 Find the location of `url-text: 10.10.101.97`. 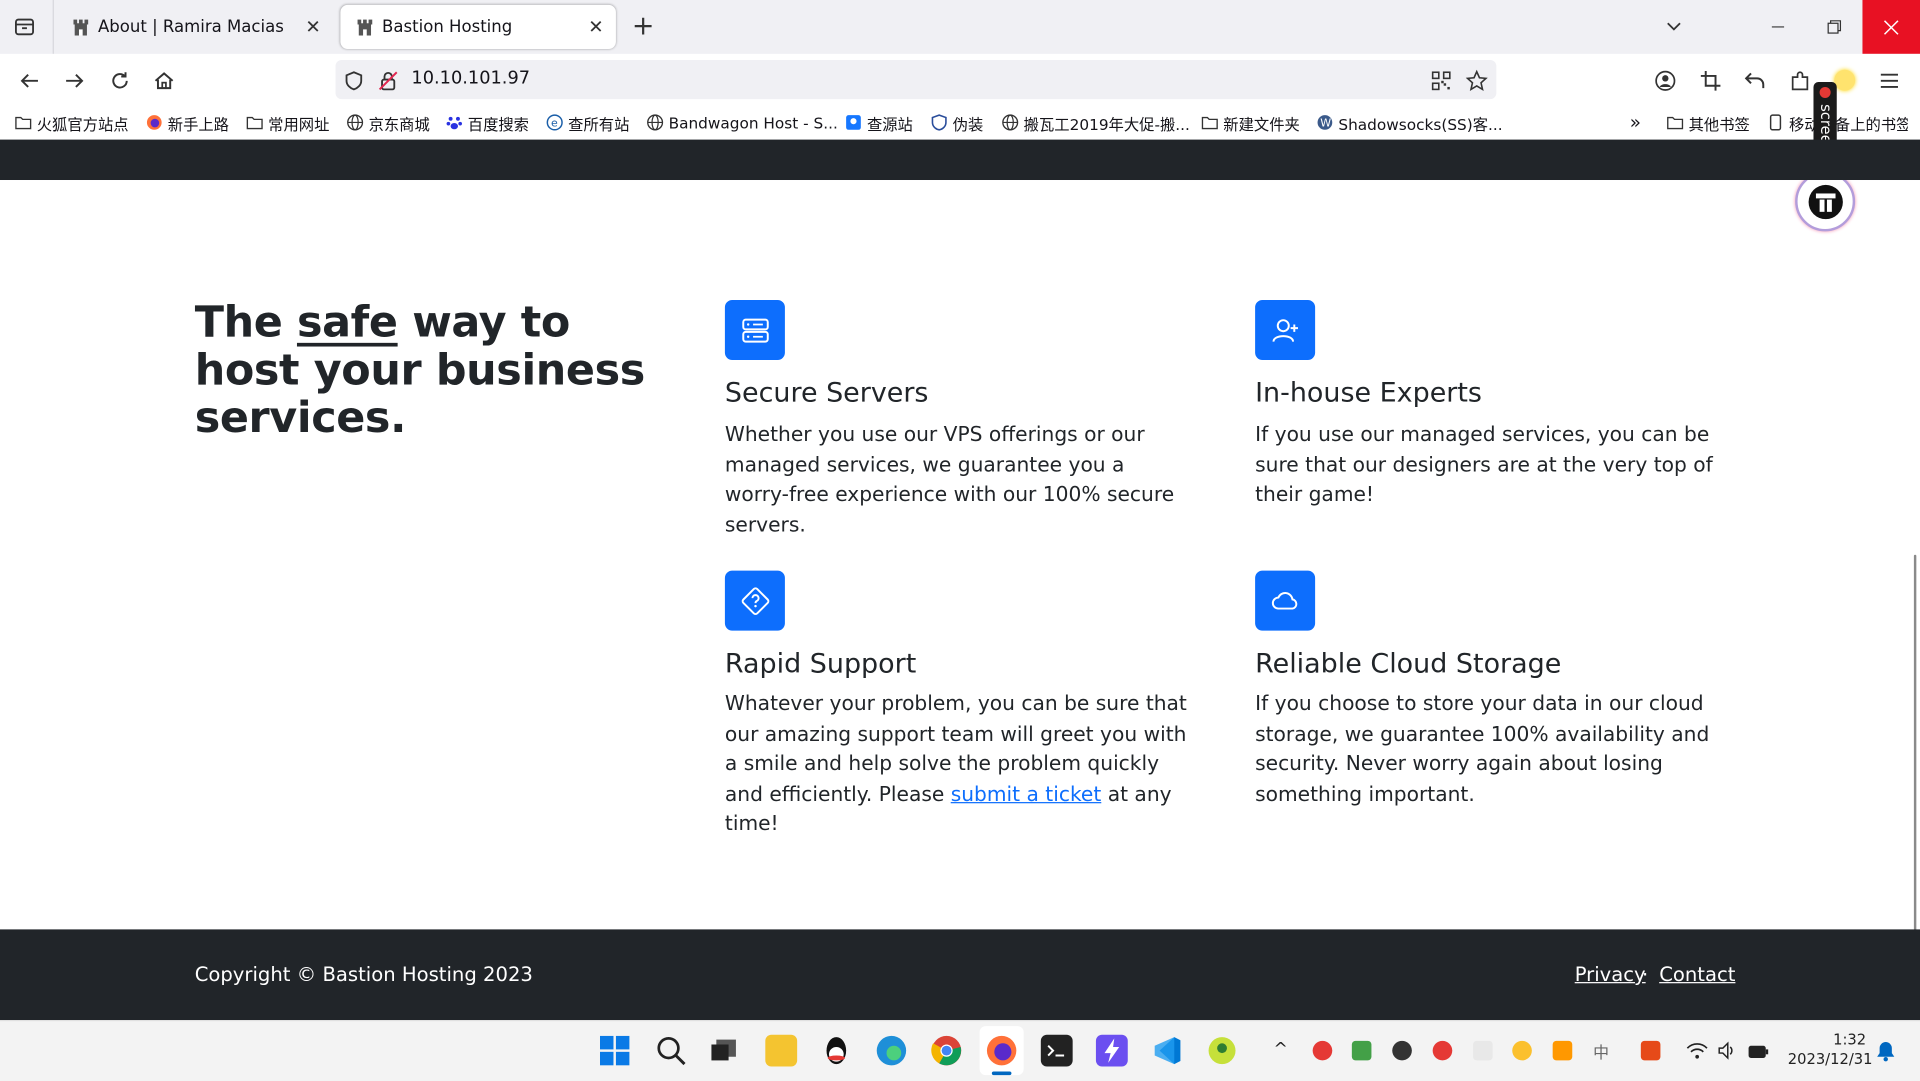

url-text: 10.10.101.97 is located at coordinates (470, 79).